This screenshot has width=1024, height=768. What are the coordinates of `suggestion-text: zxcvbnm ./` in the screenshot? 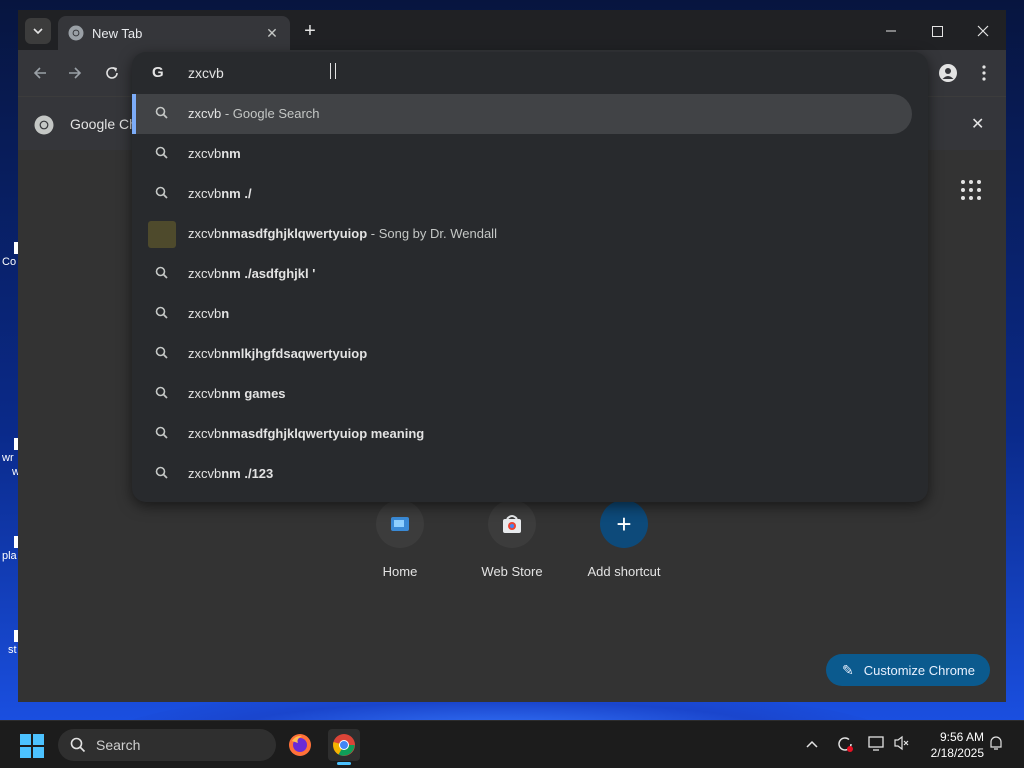 It's located at (220, 193).